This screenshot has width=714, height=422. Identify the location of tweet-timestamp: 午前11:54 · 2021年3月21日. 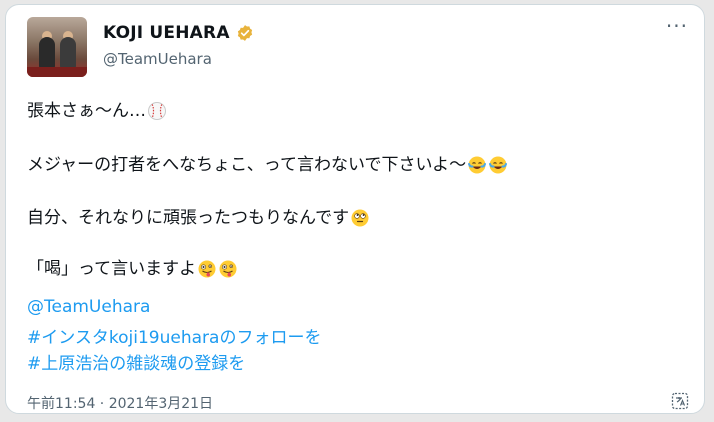
(120, 403).